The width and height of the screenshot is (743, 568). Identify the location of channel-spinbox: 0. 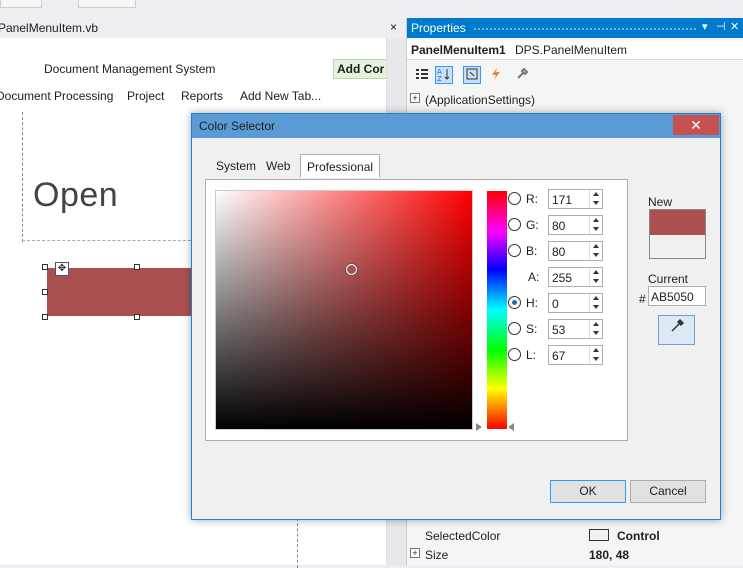
(575, 303).